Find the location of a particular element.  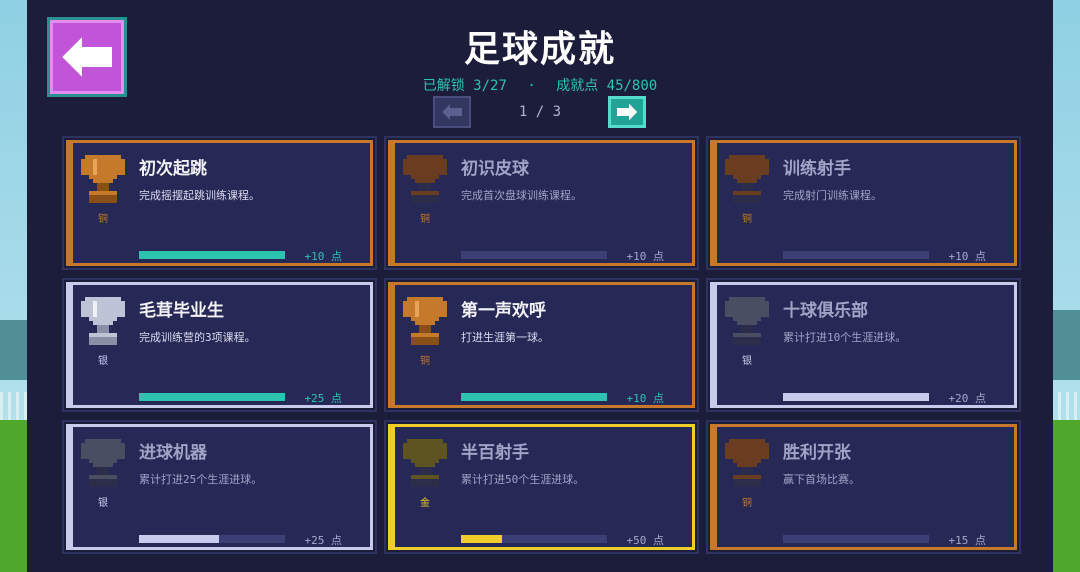

achievement-points: +50 点 is located at coordinates (645, 540).